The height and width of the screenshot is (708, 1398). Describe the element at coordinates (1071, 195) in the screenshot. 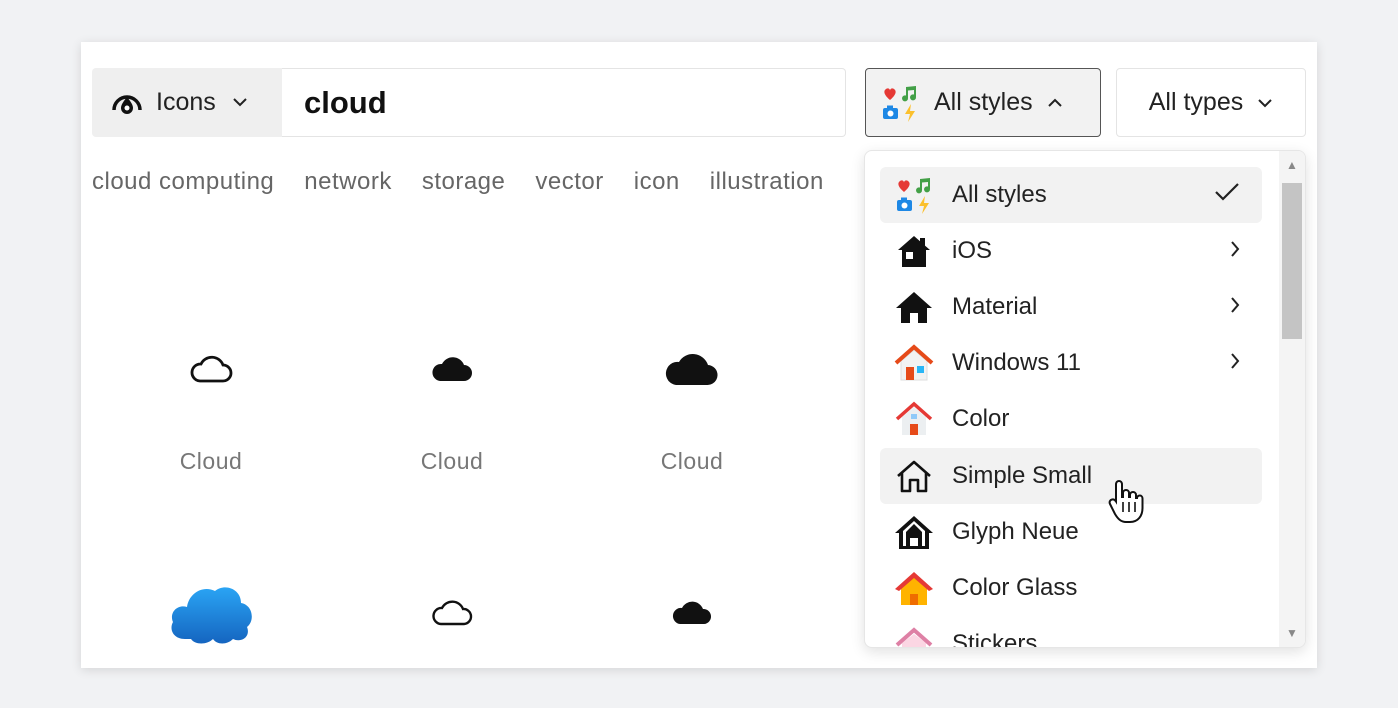

I see `menu-item-all-styles: All styles` at that location.